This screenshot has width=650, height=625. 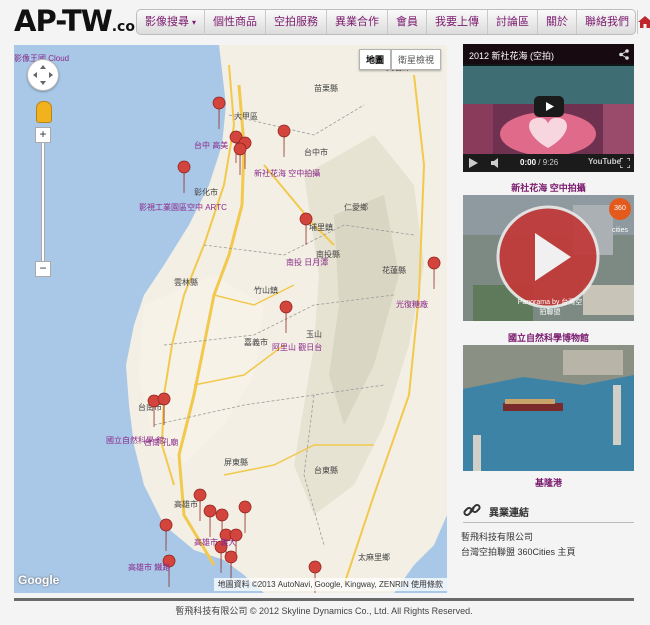 What do you see at coordinates (186, 504) in the screenshot?
I see `place-label: 高雄市` at bounding box center [186, 504].